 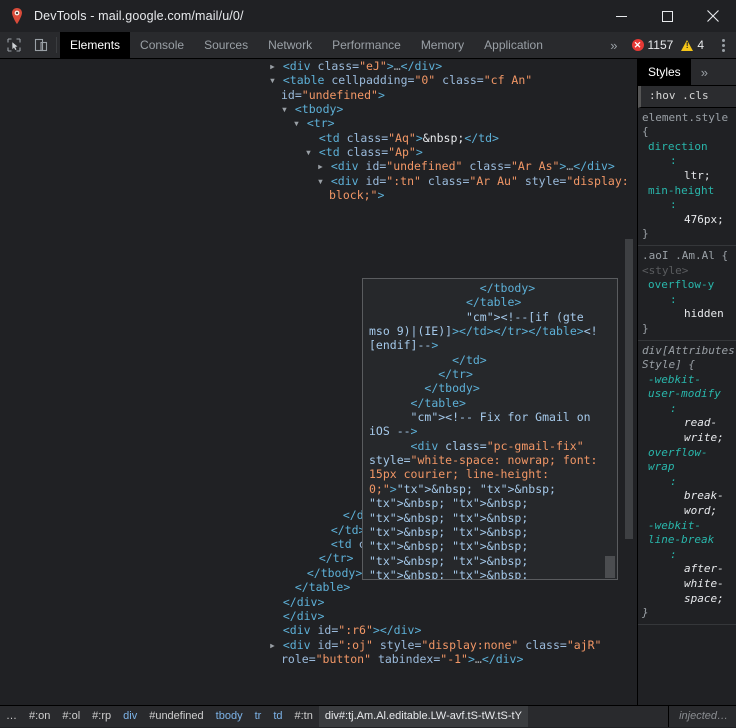 What do you see at coordinates (318, 587) in the screenshot?
I see `dom-tree-line: </table>` at bounding box center [318, 587].